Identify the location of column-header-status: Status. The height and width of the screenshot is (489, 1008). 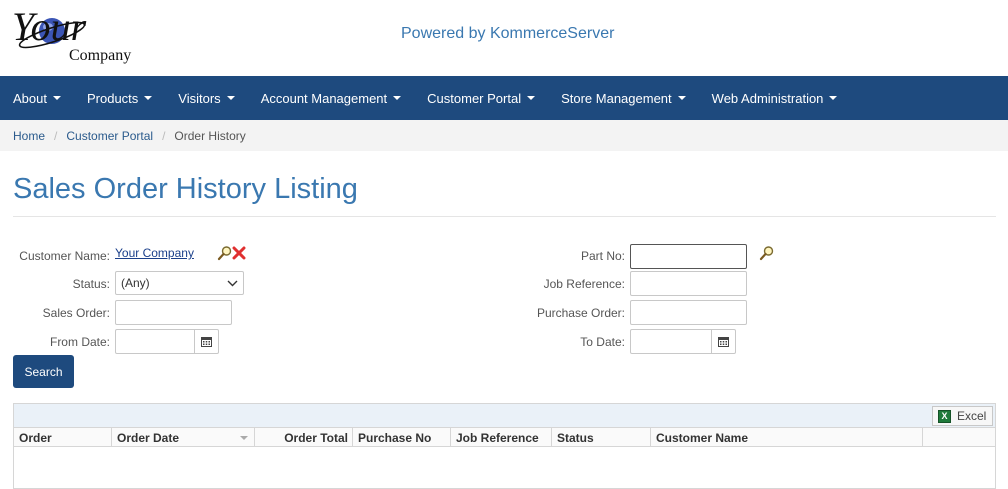
(601, 437).